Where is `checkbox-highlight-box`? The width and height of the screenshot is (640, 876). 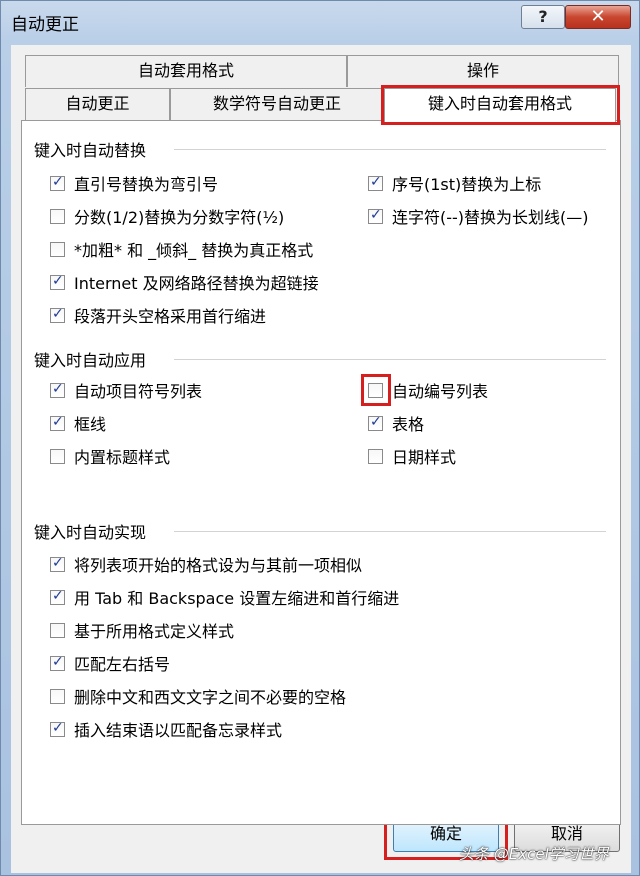 checkbox-highlight-box is located at coordinates (376, 390).